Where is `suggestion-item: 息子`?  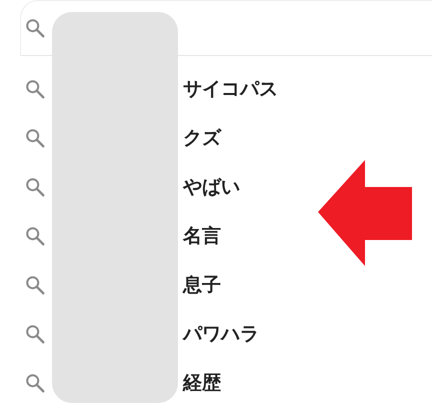
suggestion-item: 息子 is located at coordinates (202, 285).